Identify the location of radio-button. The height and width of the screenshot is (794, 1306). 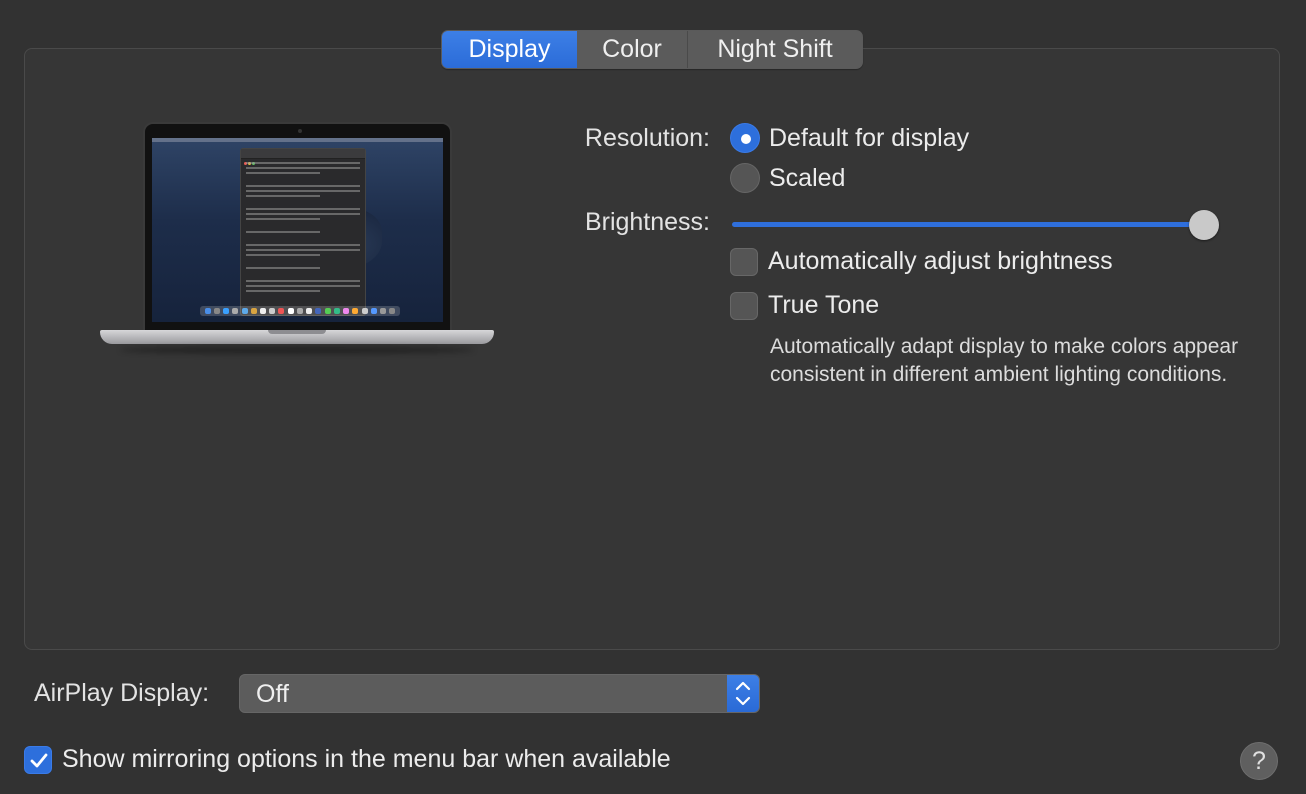
(745, 178).